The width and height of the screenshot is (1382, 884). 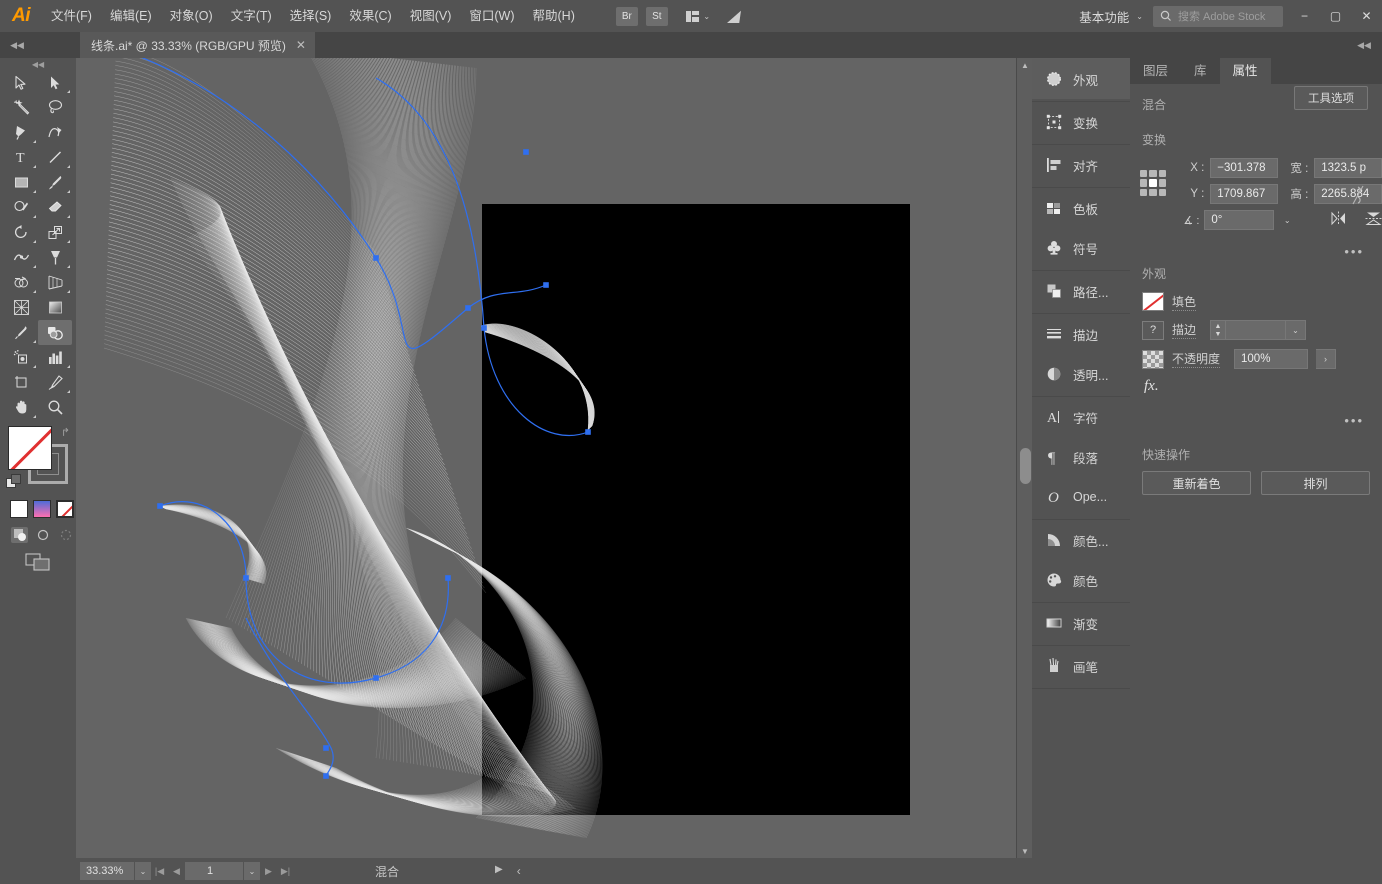 What do you see at coordinates (55, 207) in the screenshot?
I see `eraser-tool` at bounding box center [55, 207].